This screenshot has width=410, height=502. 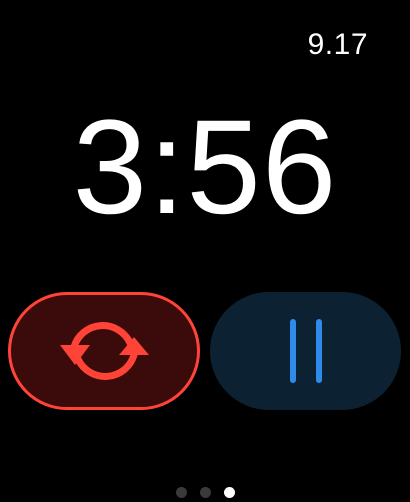 What do you see at coordinates (229, 492) in the screenshot?
I see `page-dot-active` at bounding box center [229, 492].